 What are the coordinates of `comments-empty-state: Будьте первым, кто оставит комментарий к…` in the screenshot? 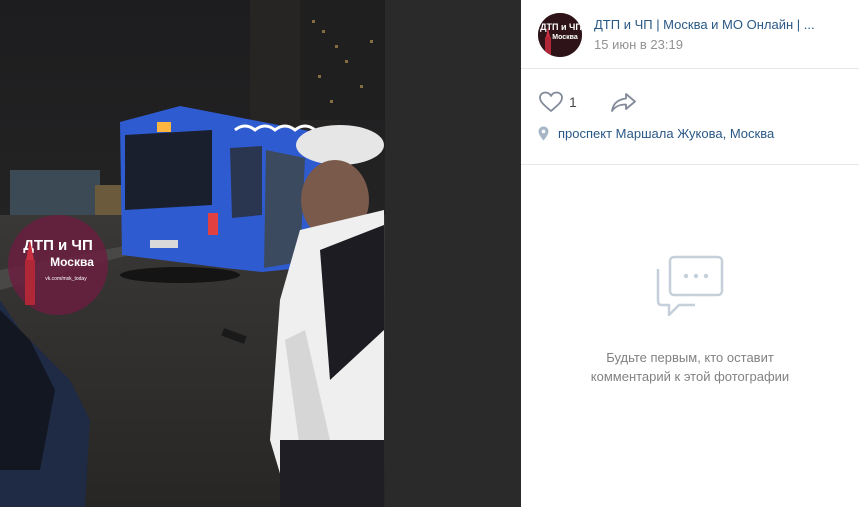 It's located at (690, 320).